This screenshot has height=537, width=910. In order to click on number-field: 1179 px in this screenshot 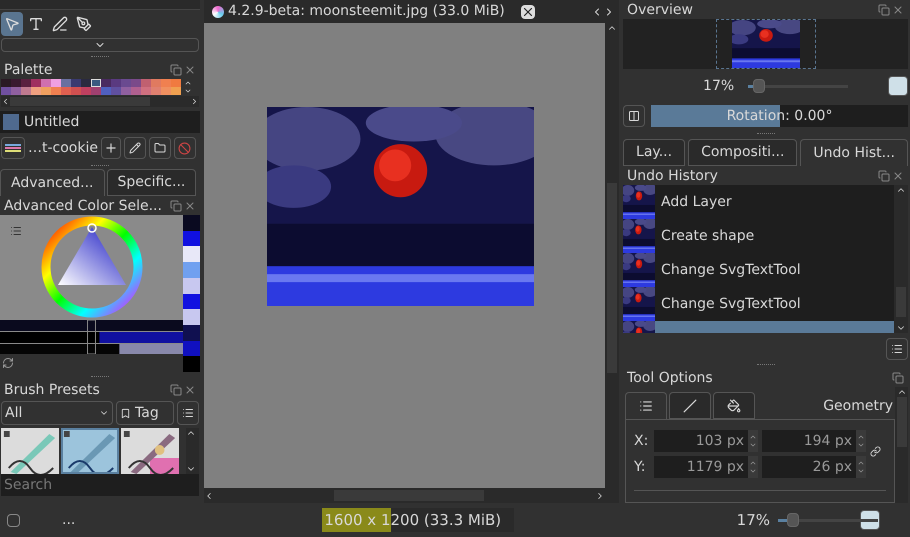, I will do `click(706, 467)`.